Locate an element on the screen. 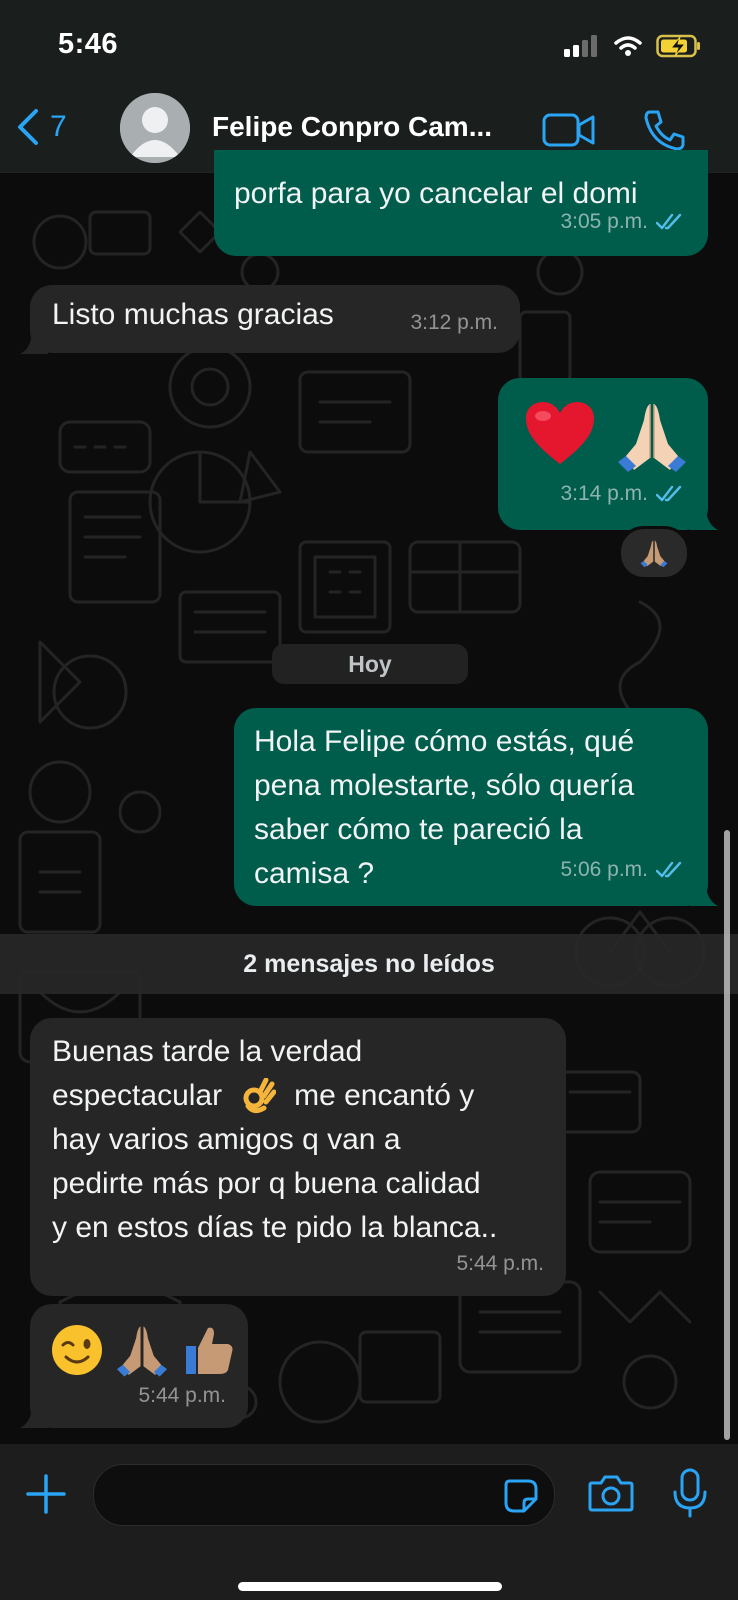  video-camera-icon is located at coordinates (568, 130).